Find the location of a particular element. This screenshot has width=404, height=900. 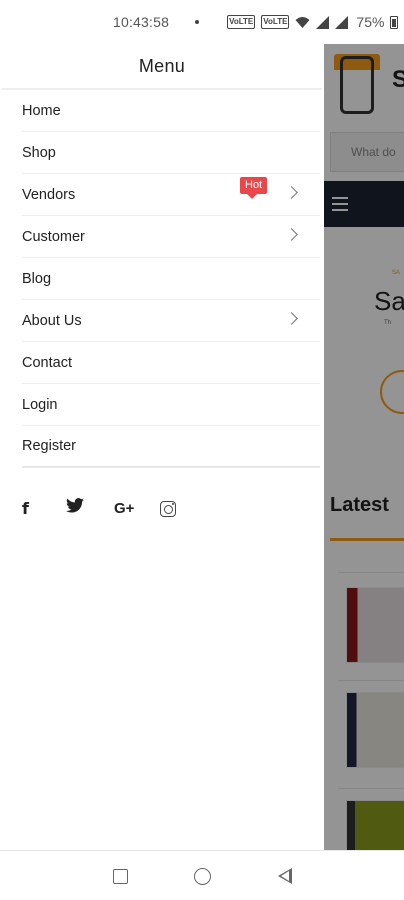

menu-item-vendors: Vendors Hot is located at coordinates (171, 195).